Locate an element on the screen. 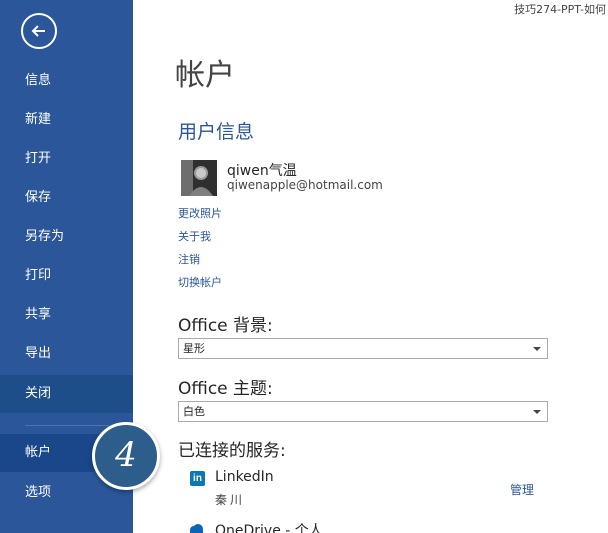 The width and height of the screenshot is (608, 533). linkedin-service-name: LinkedIn is located at coordinates (244, 477).